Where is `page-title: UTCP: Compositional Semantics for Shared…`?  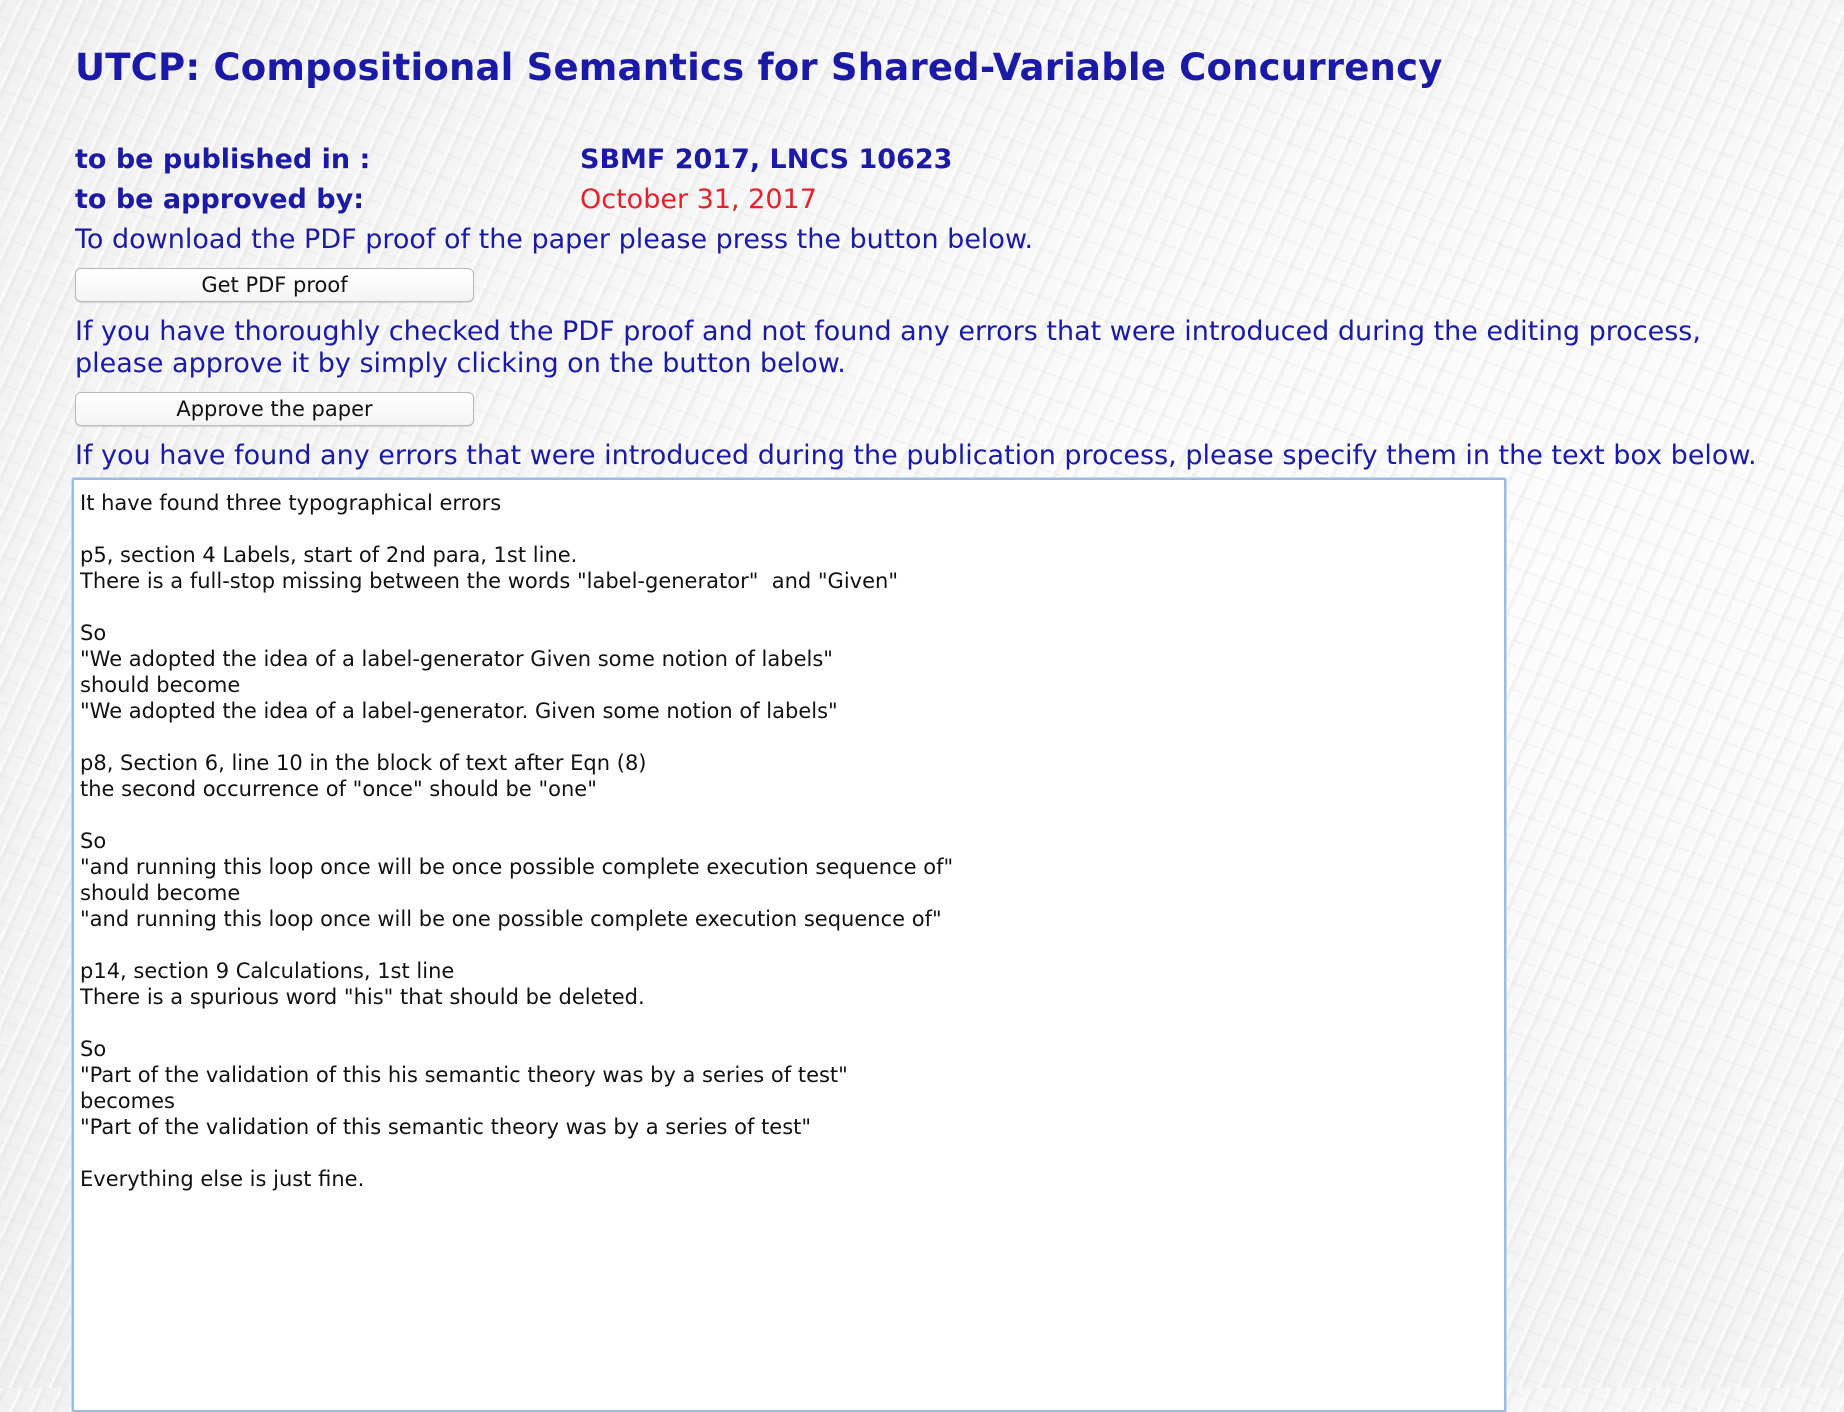
page-title: UTCP: Compositional Semantics for Shared… is located at coordinates (759, 67).